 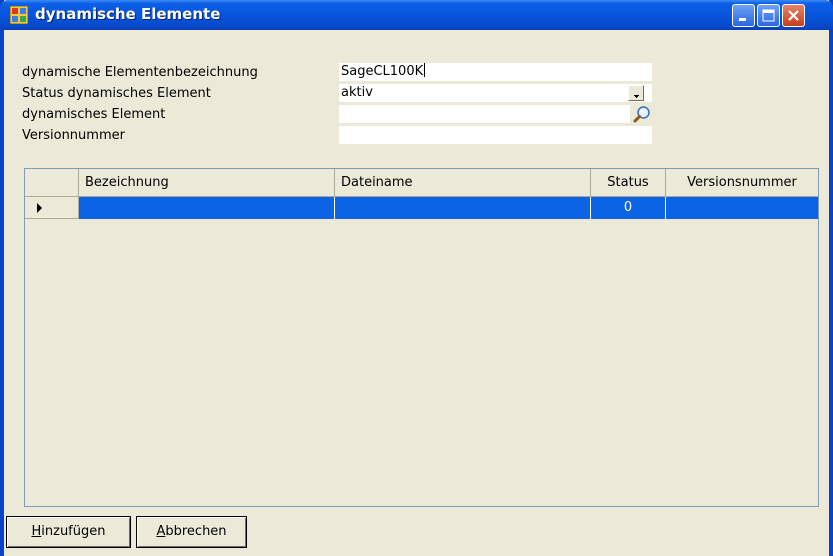 I want to click on title-bar: dynamische Elemente, so click(x=416, y=15).